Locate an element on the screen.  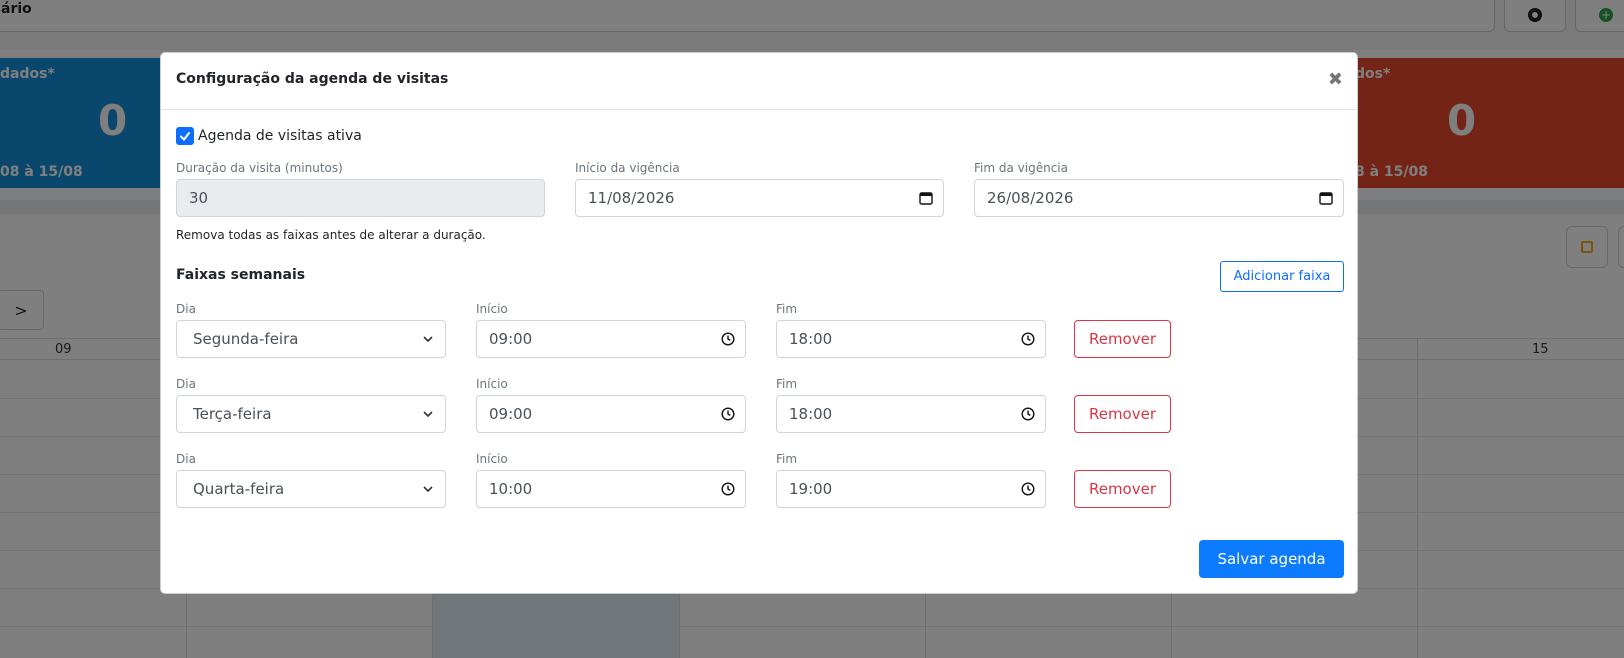
start-time-input: 10:00 is located at coordinates (611, 489).